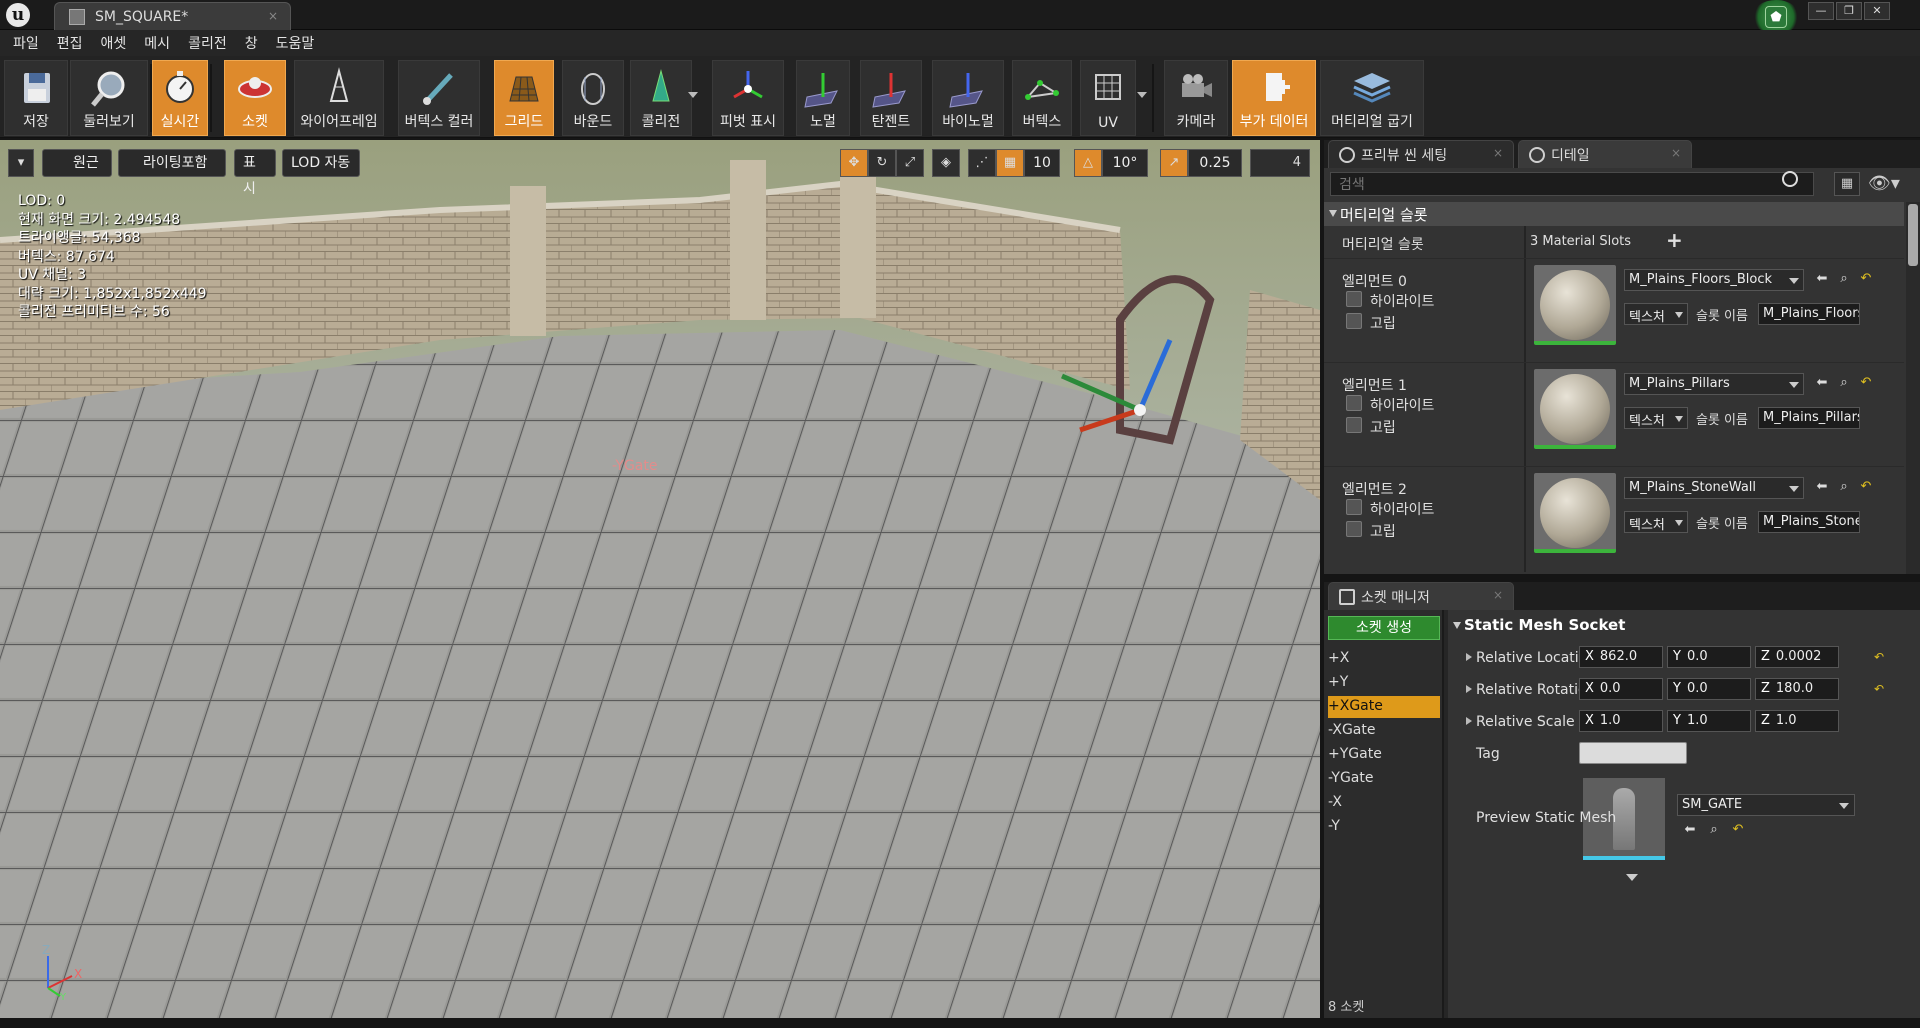  I want to click on coordinate-space-icon: ◈, so click(946, 163).